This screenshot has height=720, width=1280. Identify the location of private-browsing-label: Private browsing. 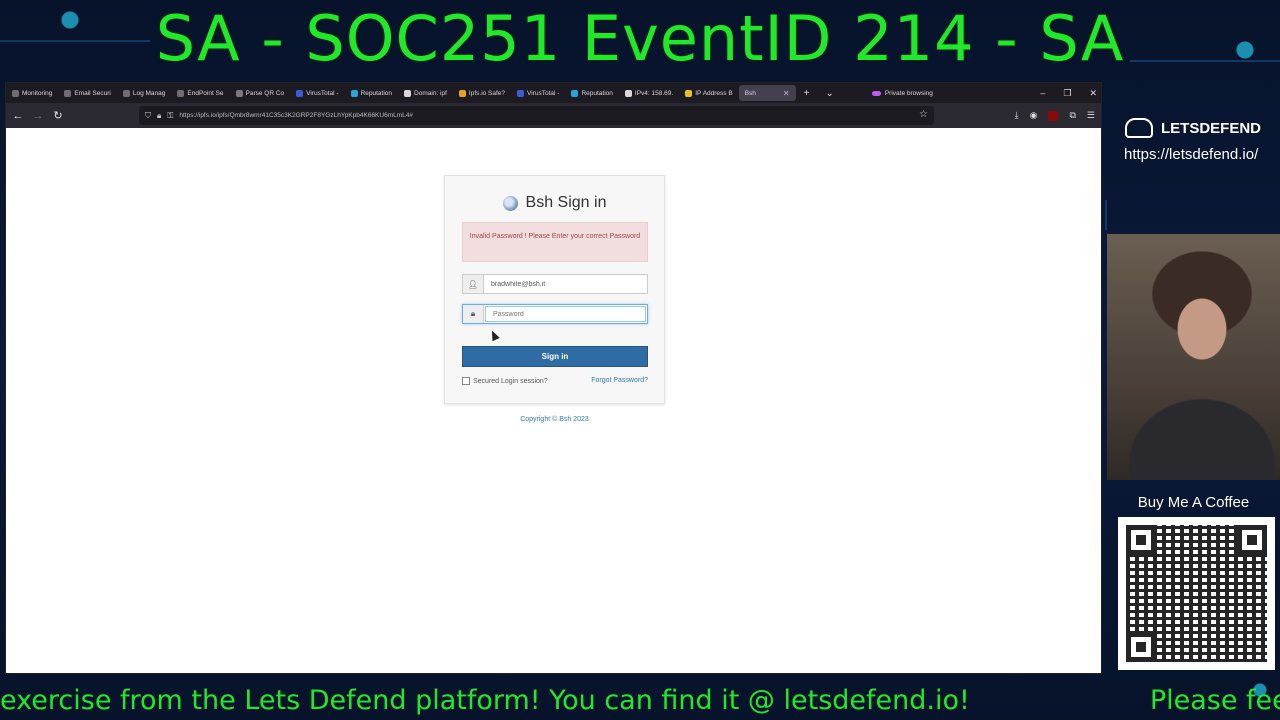
(908, 93).